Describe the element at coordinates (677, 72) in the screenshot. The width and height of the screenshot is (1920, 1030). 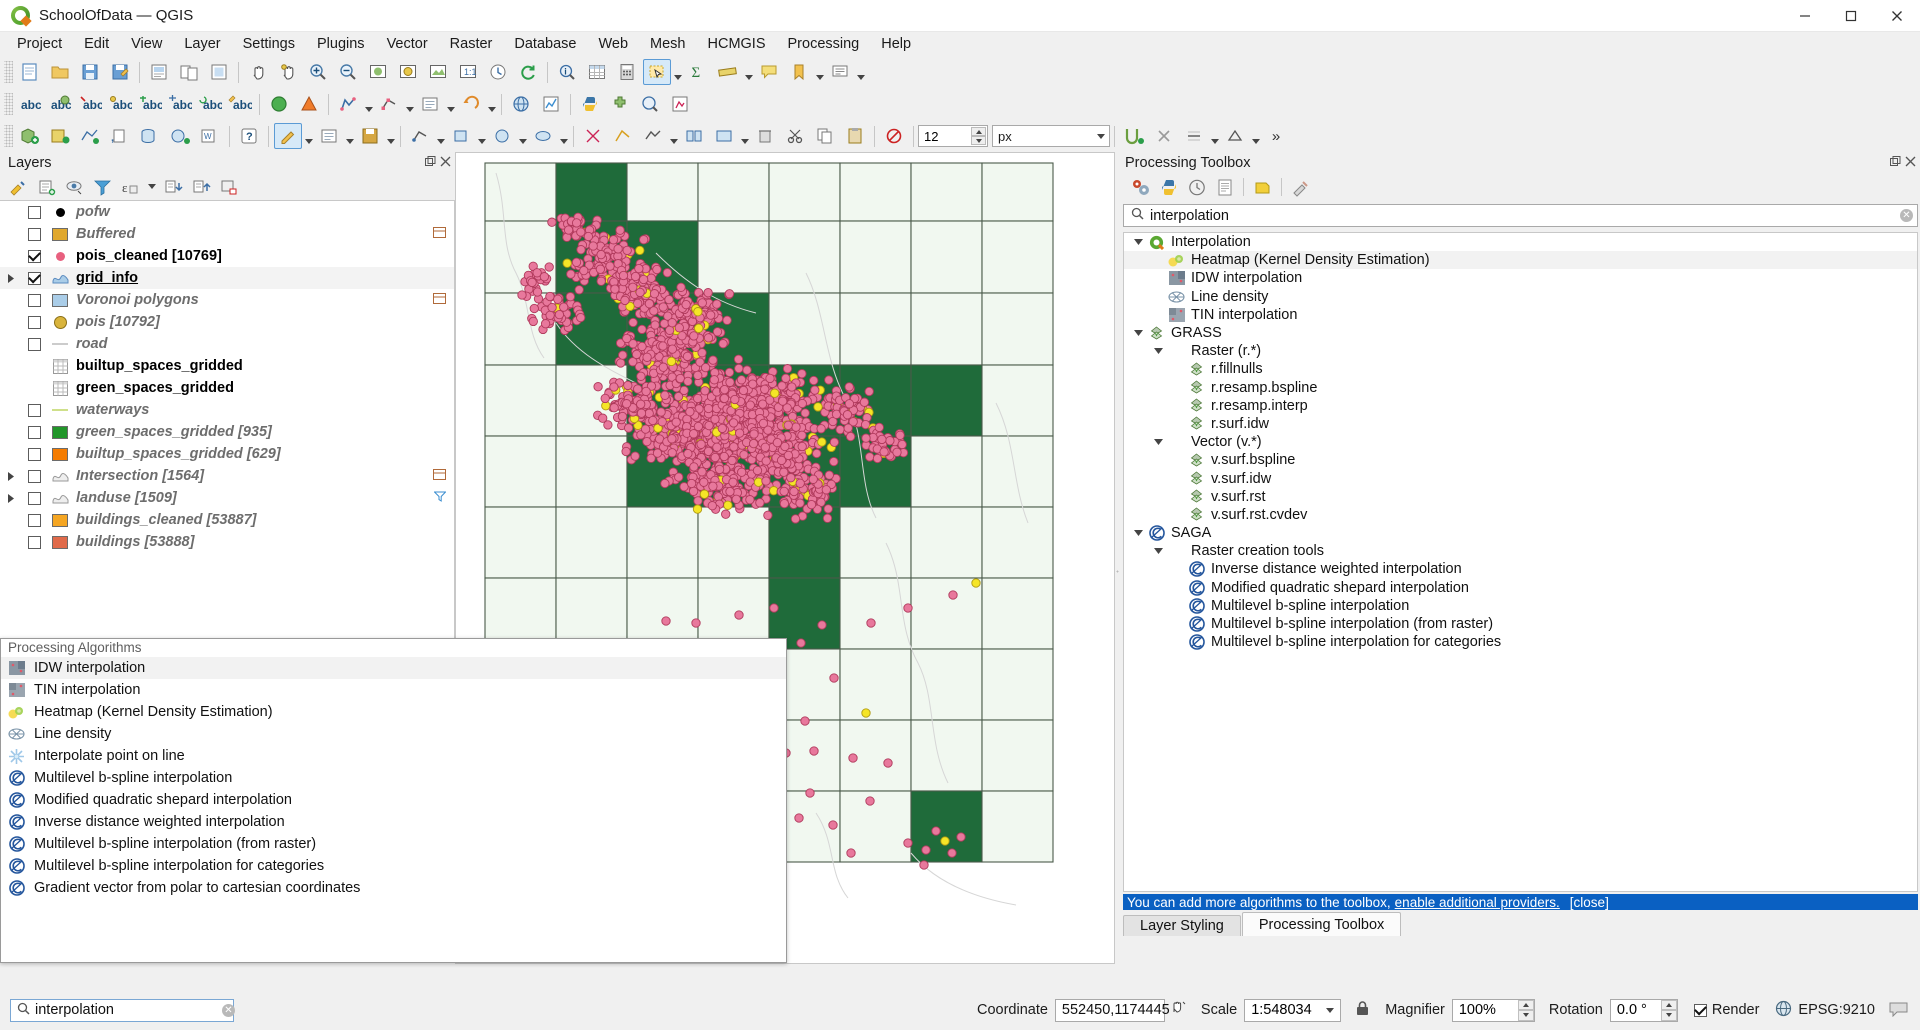
I see `select-dropdown-arrow-icon` at that location.